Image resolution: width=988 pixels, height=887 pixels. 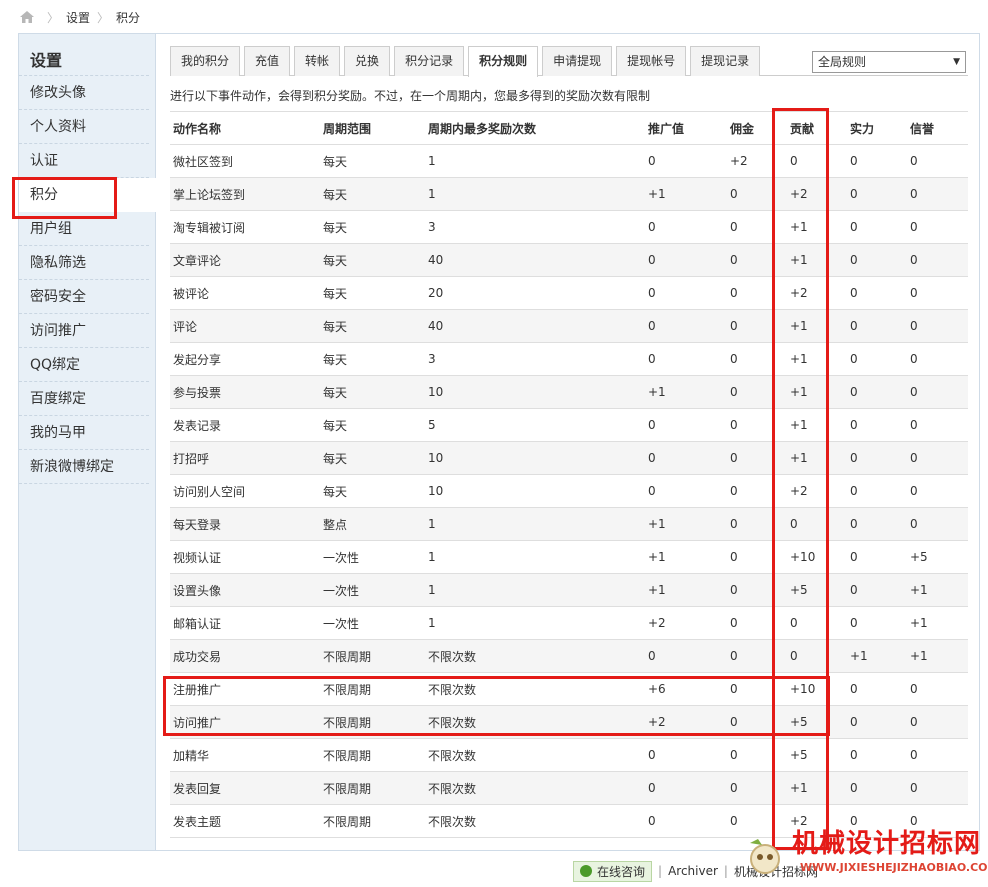 What do you see at coordinates (245, 755) in the screenshot?
I see `cell-action: 加精华` at bounding box center [245, 755].